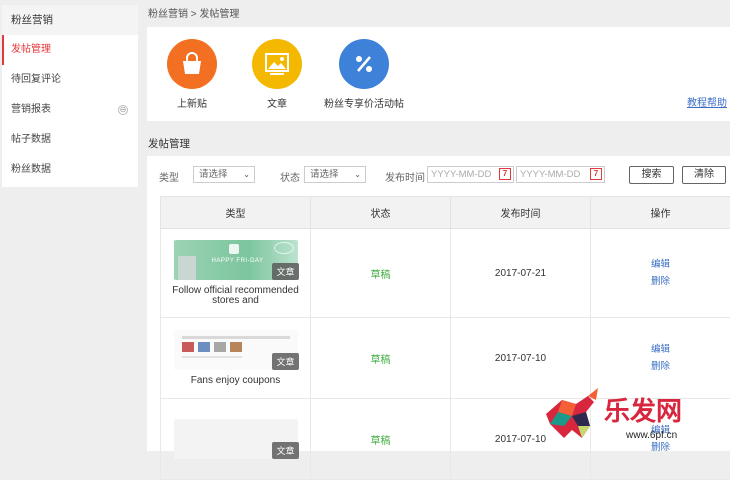 This screenshot has width=730, height=480. Describe the element at coordinates (70, 170) in the screenshot. I see `sidebar-item-fan-data: 粉丝数据` at that location.